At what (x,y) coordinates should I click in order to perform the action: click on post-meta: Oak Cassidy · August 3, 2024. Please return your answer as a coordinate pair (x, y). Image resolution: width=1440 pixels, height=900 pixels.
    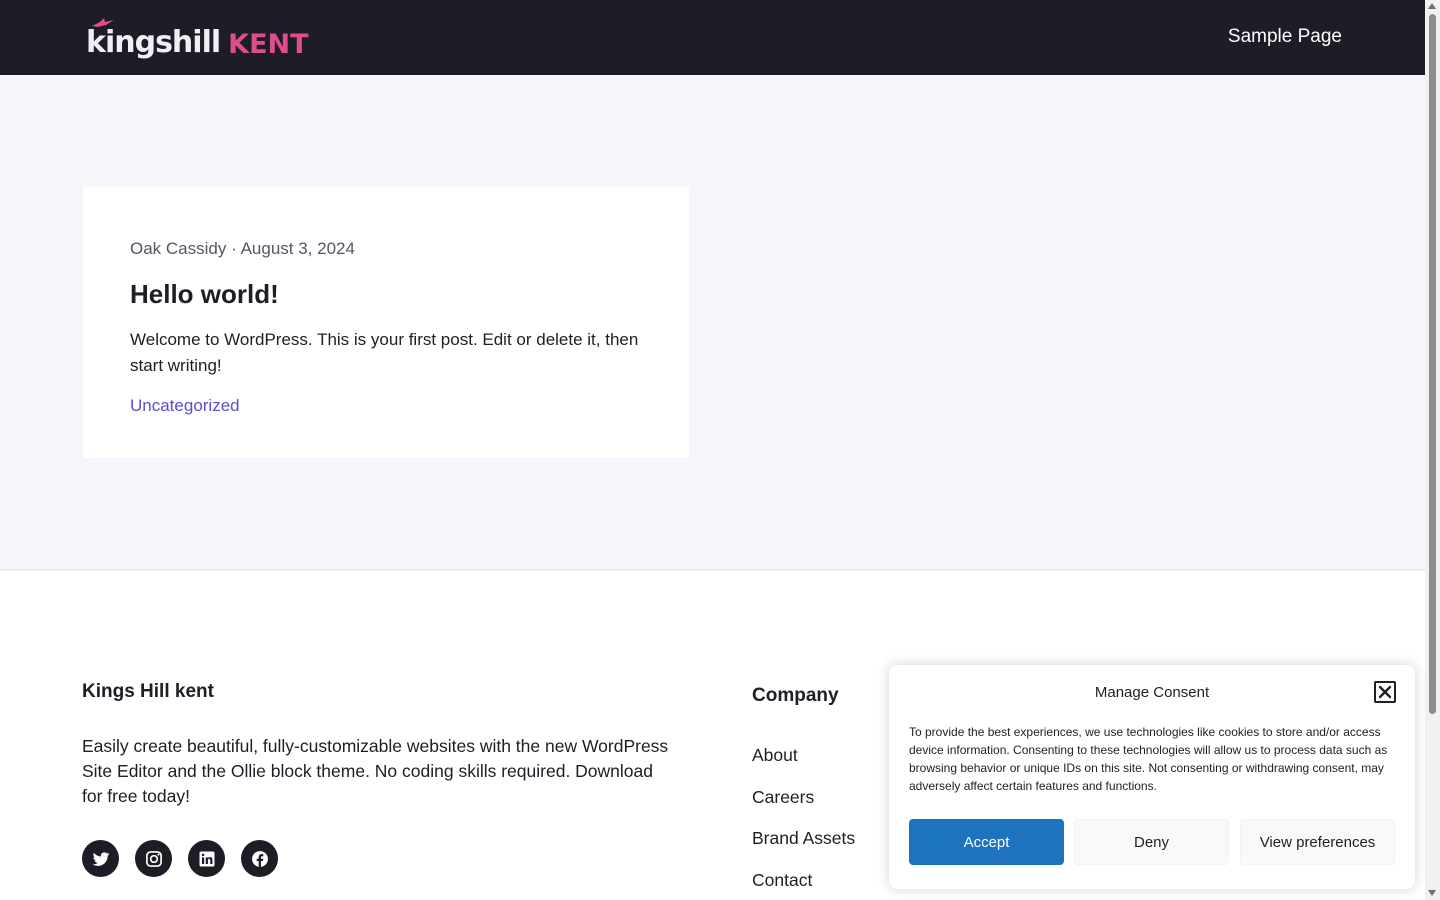
    Looking at the image, I should click on (242, 249).